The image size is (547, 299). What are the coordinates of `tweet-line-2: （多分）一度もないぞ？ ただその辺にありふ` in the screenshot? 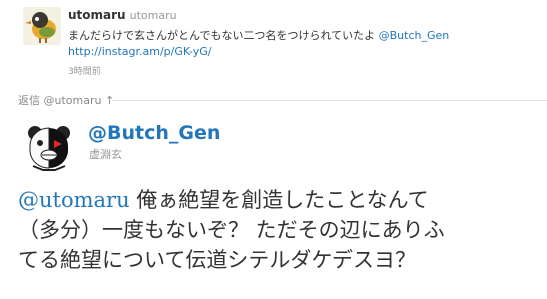 It's located at (231, 230).